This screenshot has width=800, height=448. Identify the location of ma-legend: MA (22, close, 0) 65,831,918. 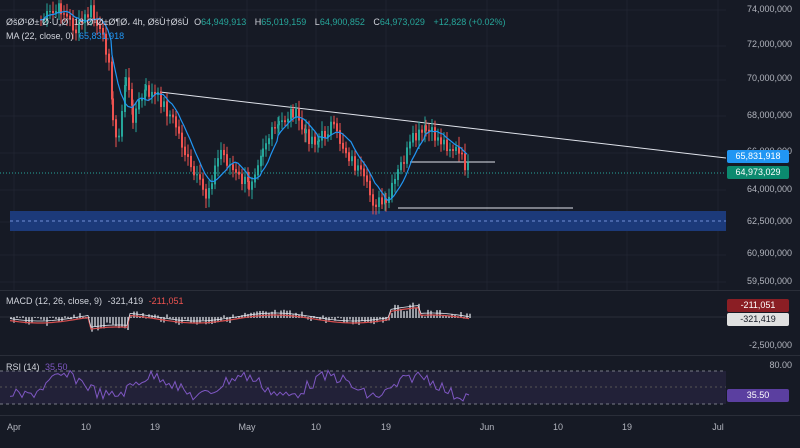
(66, 36).